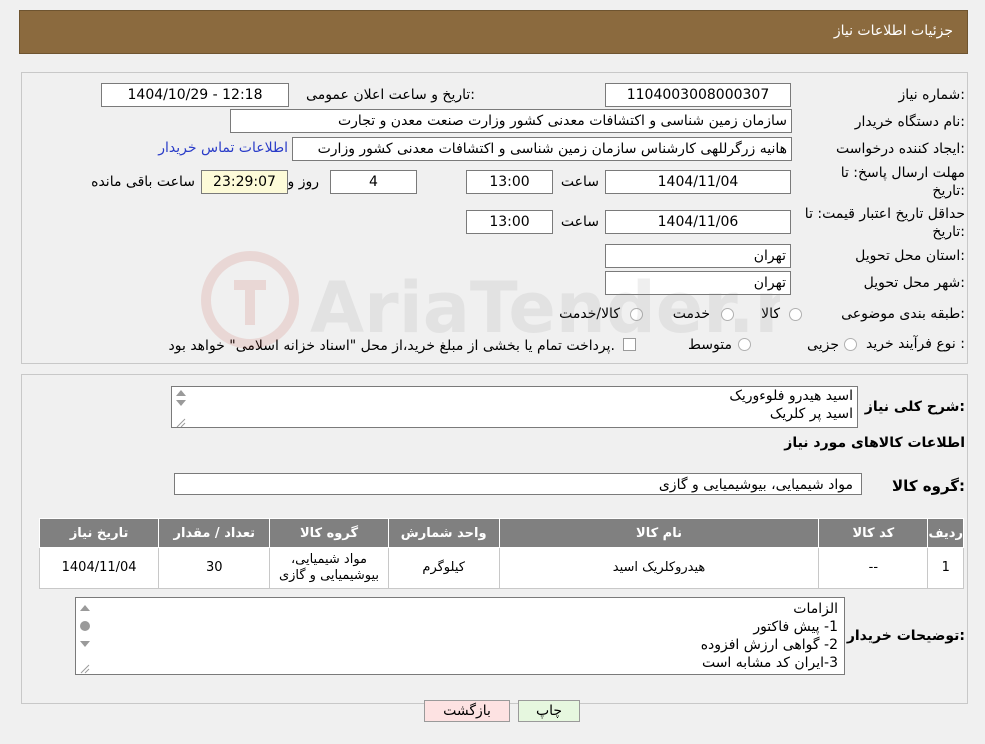 The height and width of the screenshot is (744, 985). Describe the element at coordinates (579, 222) in the screenshot. I see `price-validity-time-label: ساعت` at that location.